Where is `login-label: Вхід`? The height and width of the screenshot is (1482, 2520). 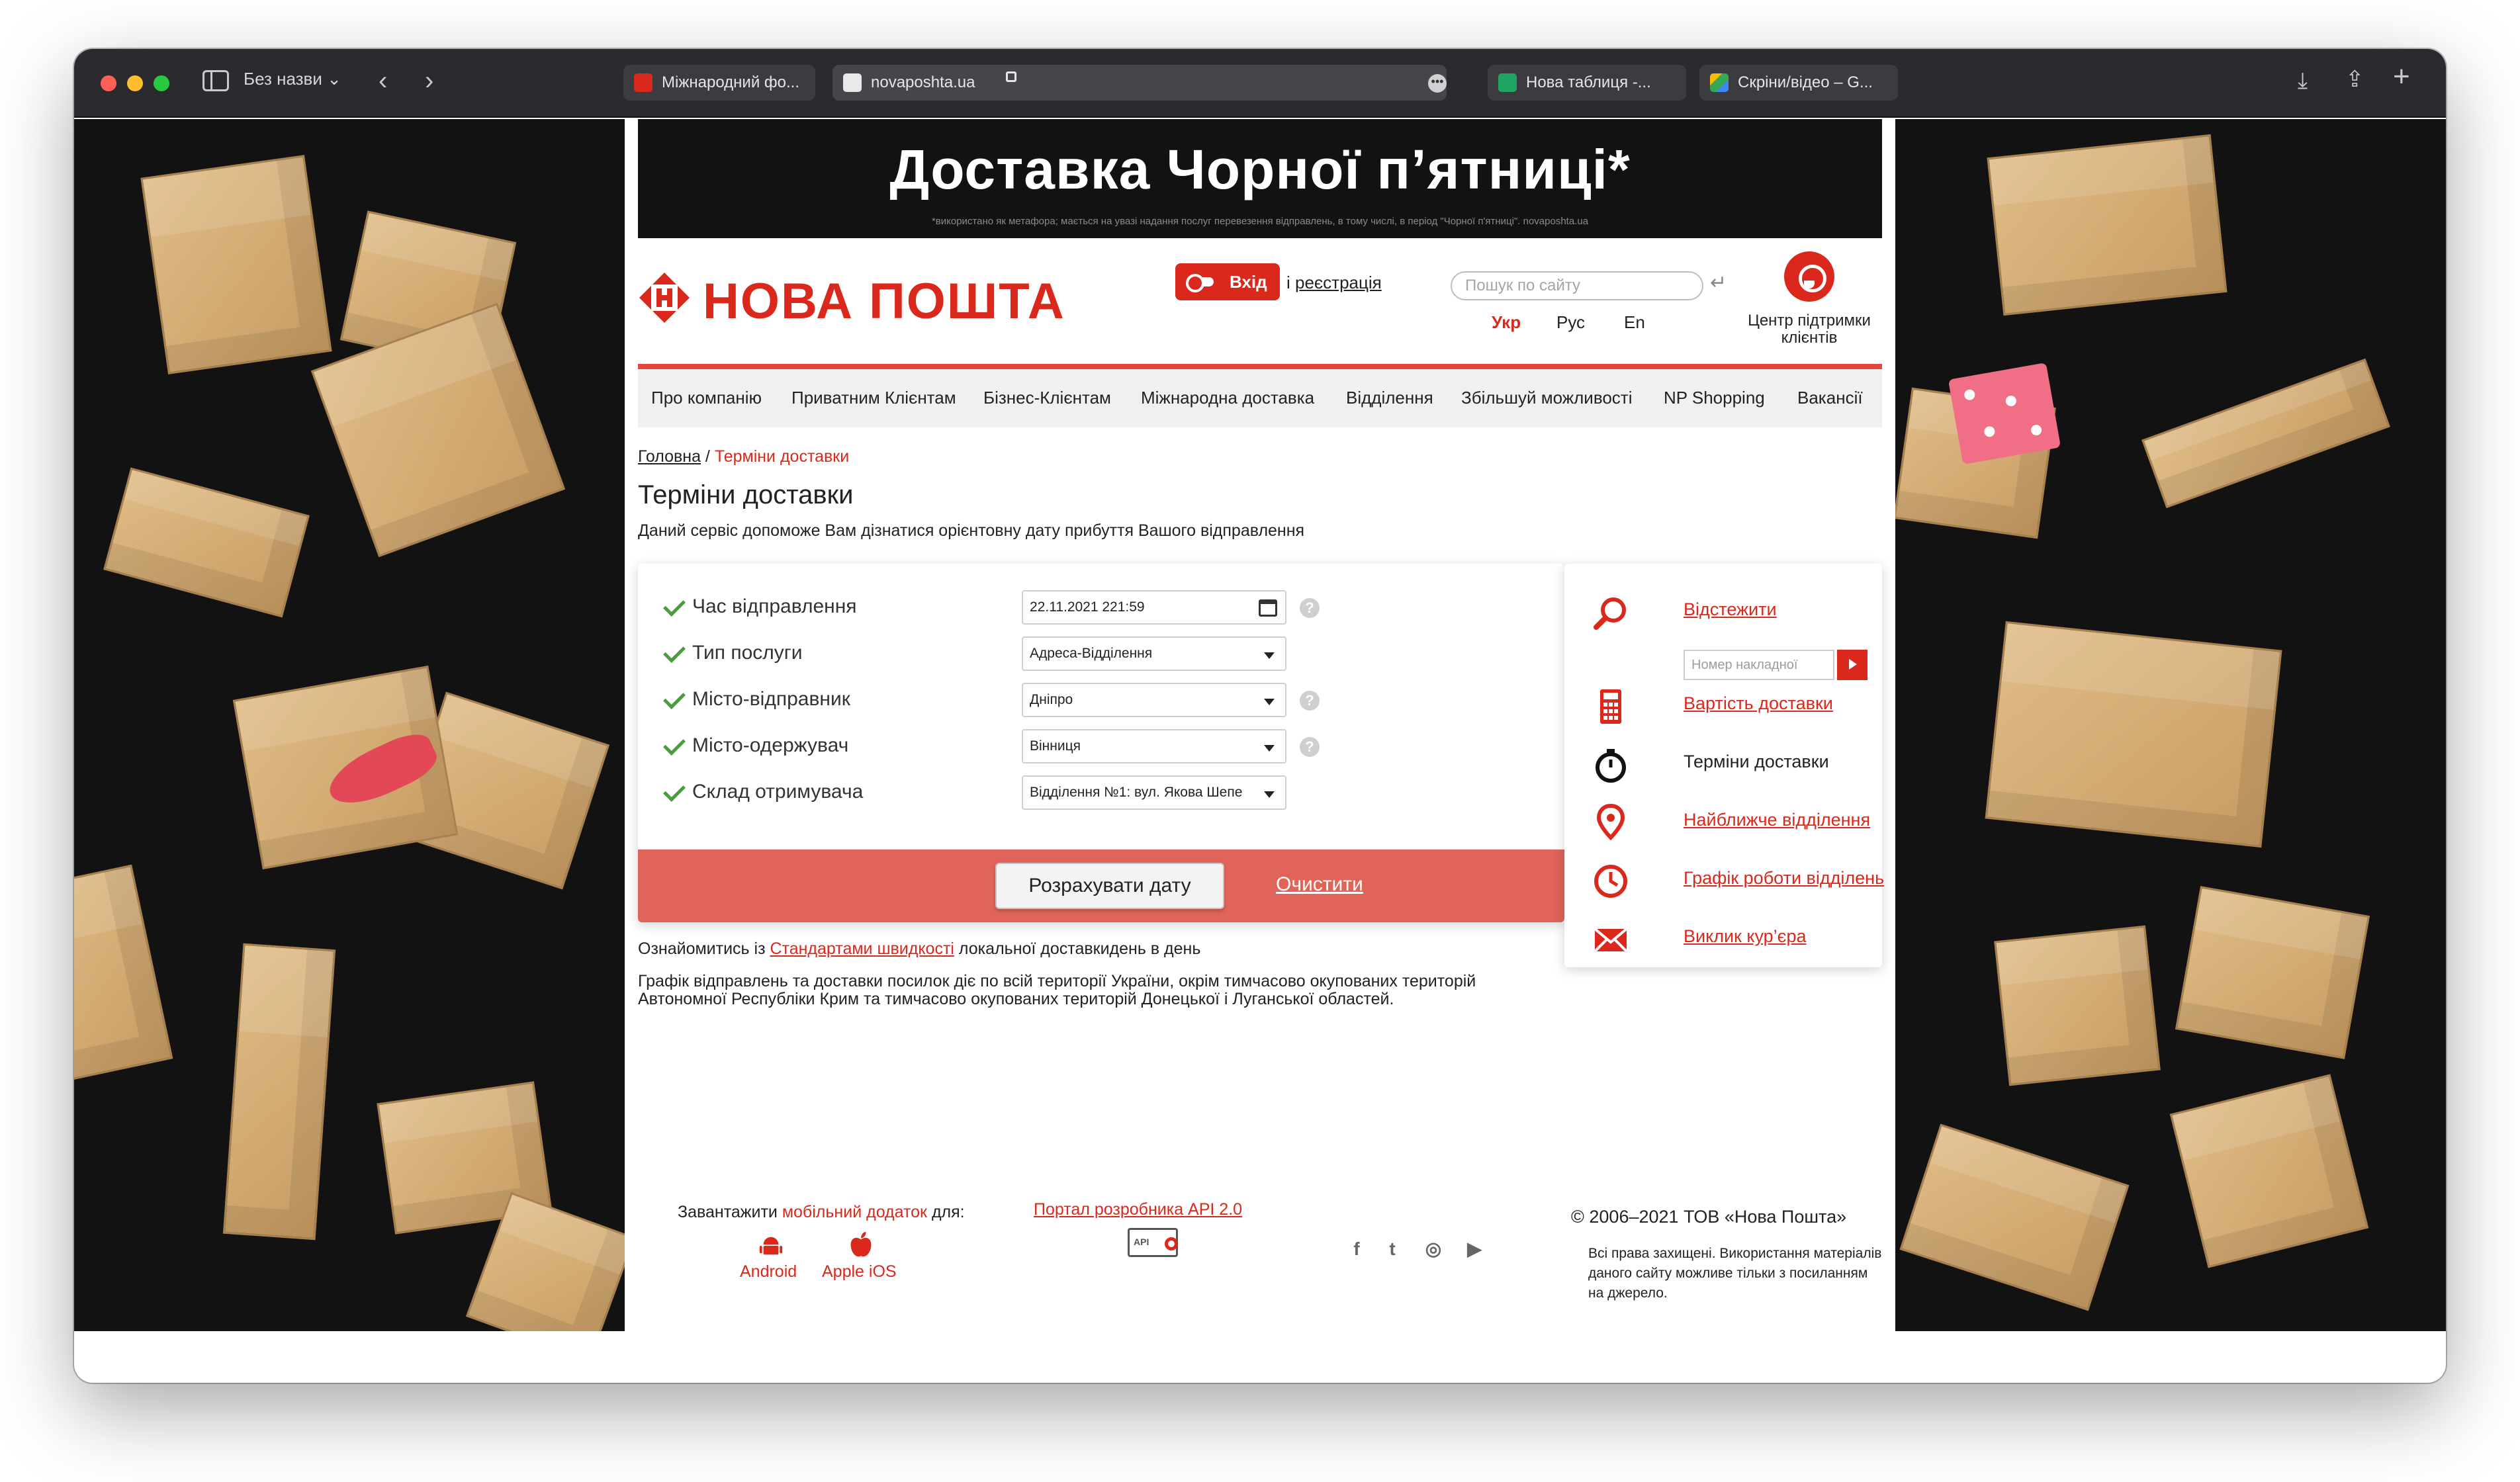
login-label: Вхід is located at coordinates (1248, 282).